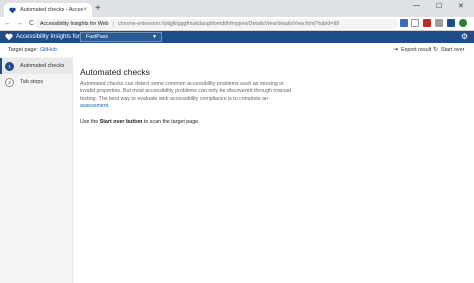  I want to click on mode-selector: FastPass ▼, so click(121, 37).